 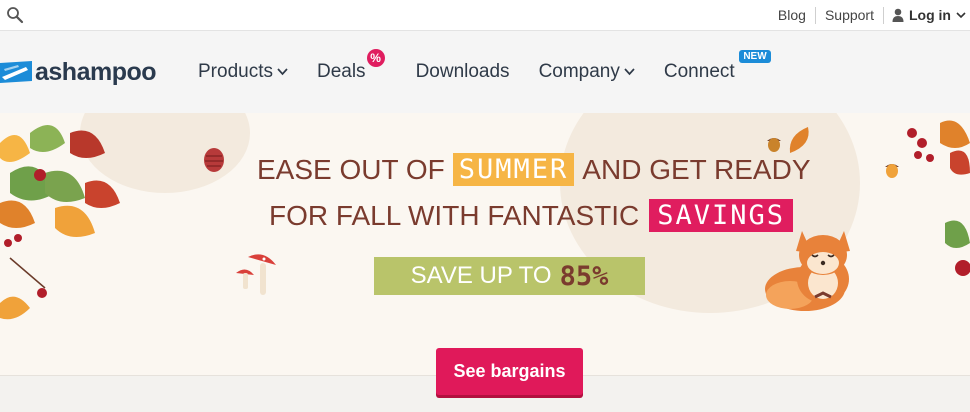 What do you see at coordinates (15, 15) in the screenshot?
I see `search-icon` at bounding box center [15, 15].